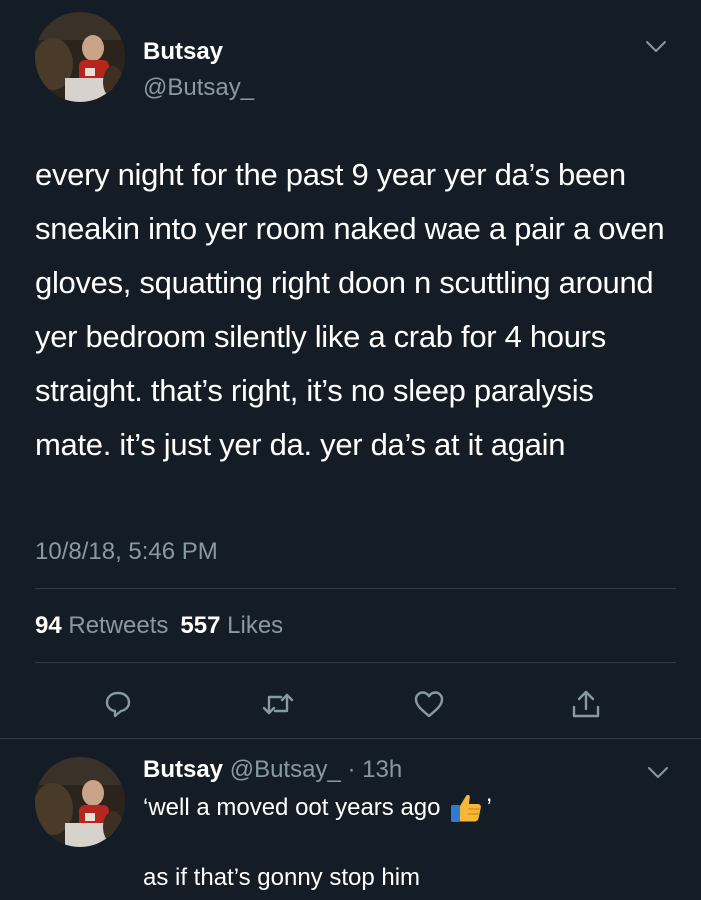 The image size is (701, 900). Describe the element at coordinates (285, 769) in the screenshot. I see `reply-author-handle: @Butsay_` at that location.